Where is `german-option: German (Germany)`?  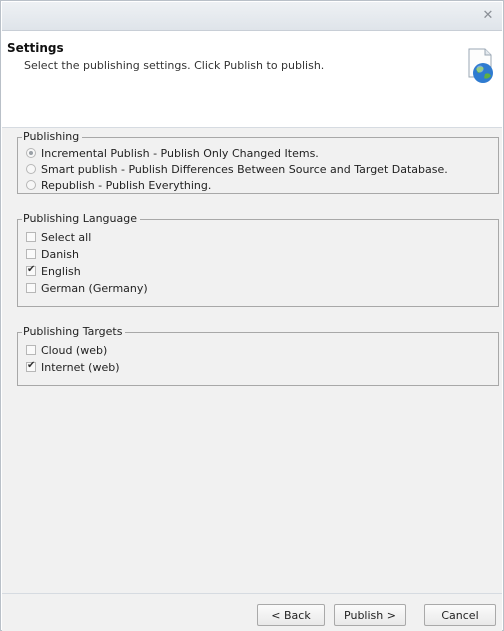 german-option: German (Germany) is located at coordinates (87, 288).